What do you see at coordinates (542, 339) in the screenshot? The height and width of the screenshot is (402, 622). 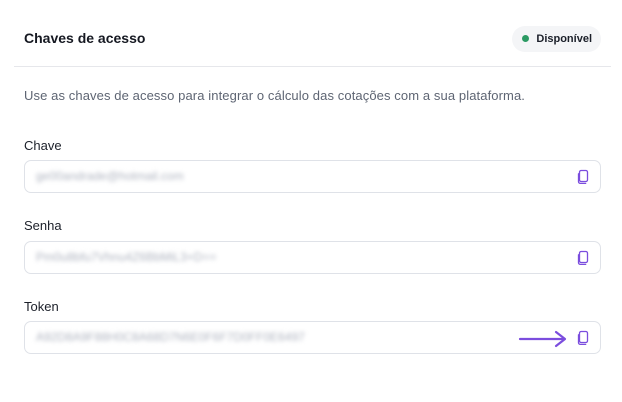 I see `arrow-right-icon` at bounding box center [542, 339].